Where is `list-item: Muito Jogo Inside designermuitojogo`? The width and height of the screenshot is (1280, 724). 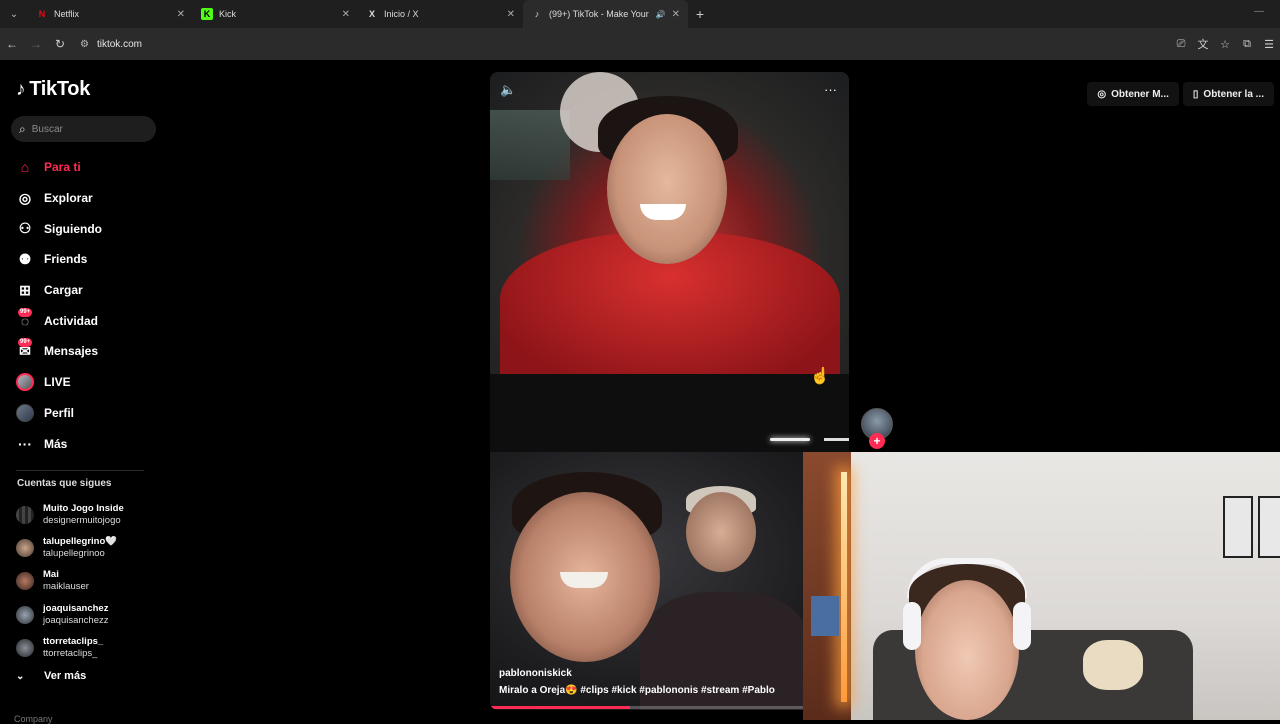
list-item: Muito Jogo Inside designermuitojogo is located at coordinates (91, 514).